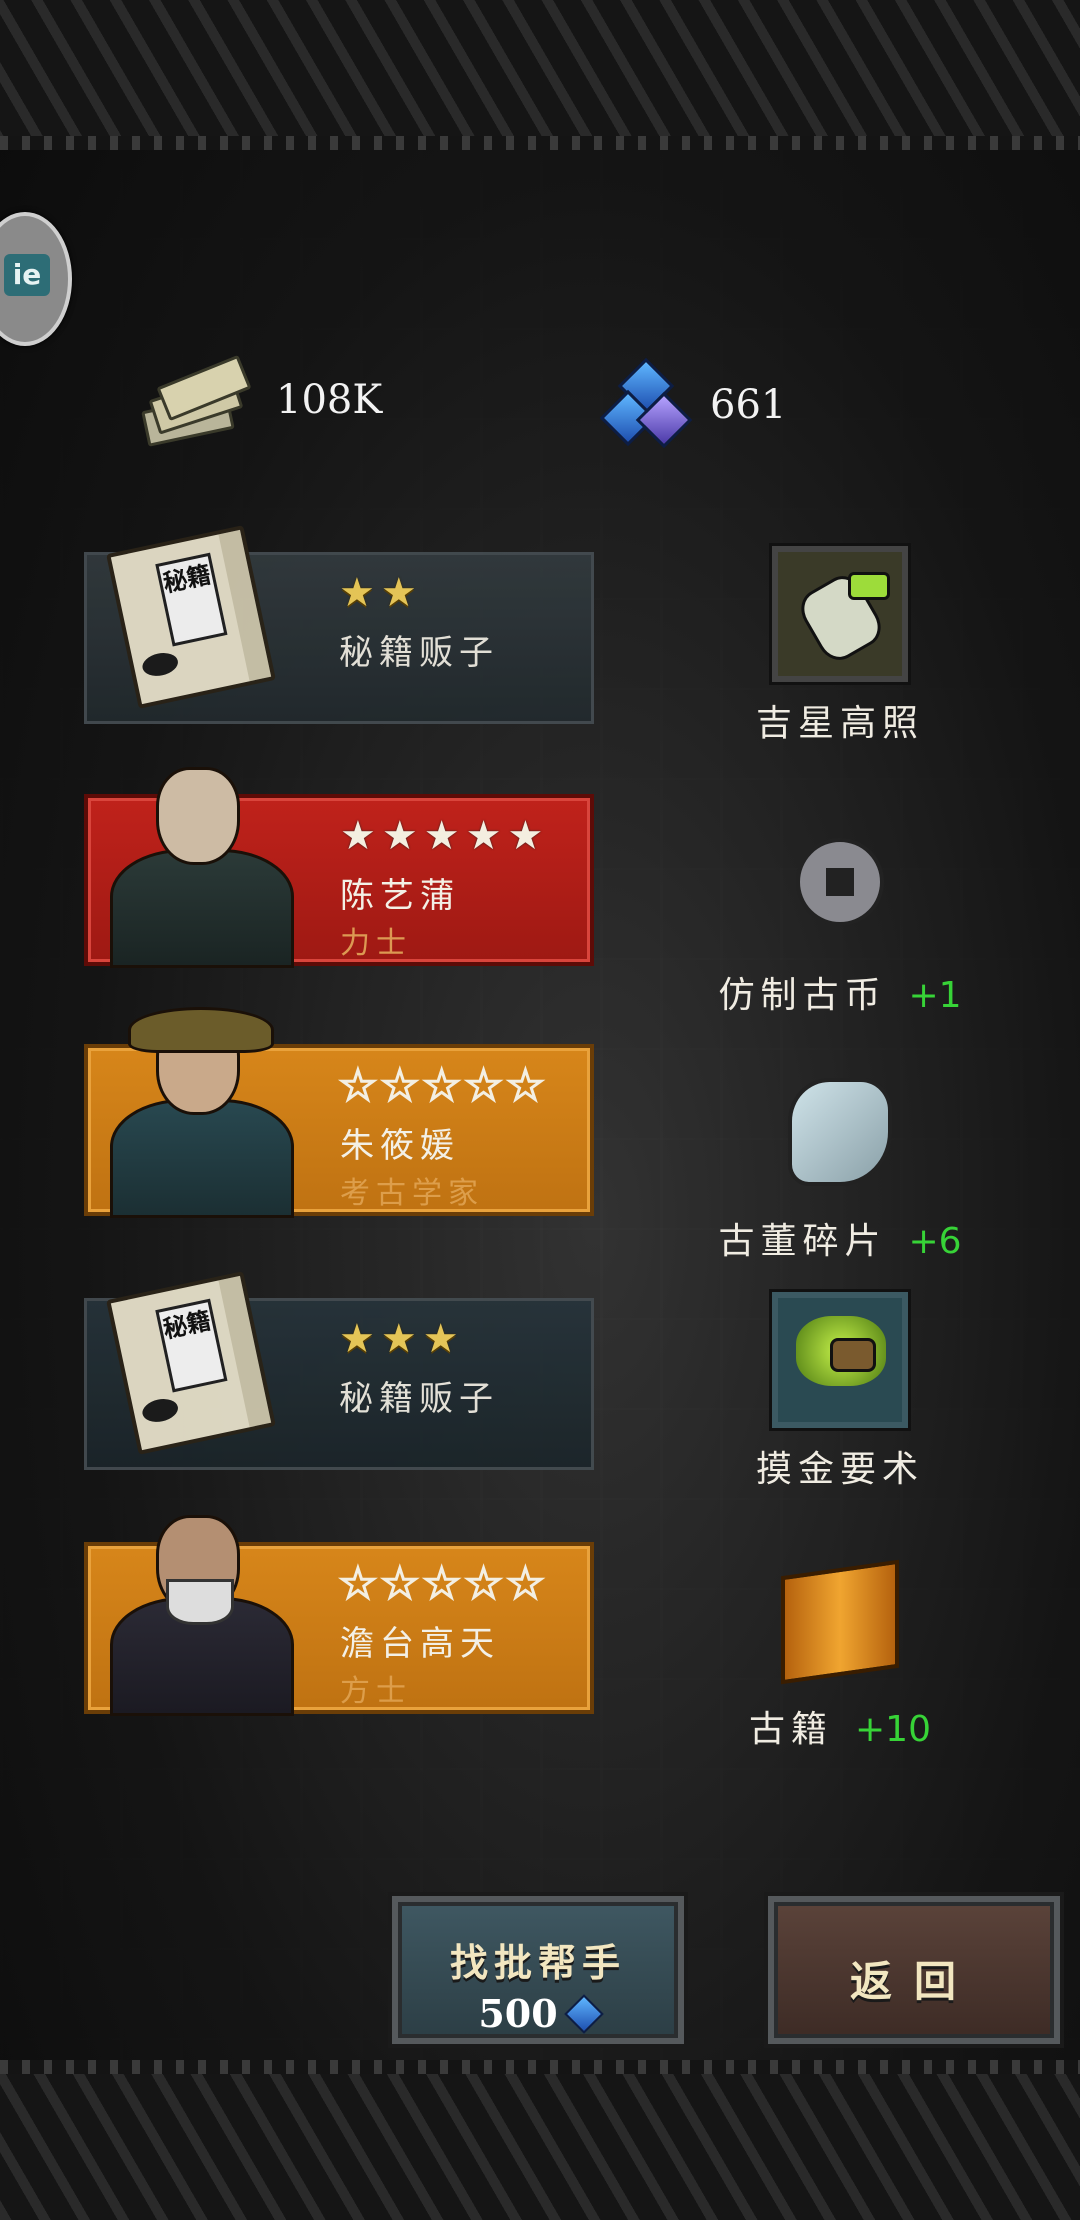 The height and width of the screenshot is (2220, 1080). I want to click on hero-name: 澹台高天, so click(420, 1644).